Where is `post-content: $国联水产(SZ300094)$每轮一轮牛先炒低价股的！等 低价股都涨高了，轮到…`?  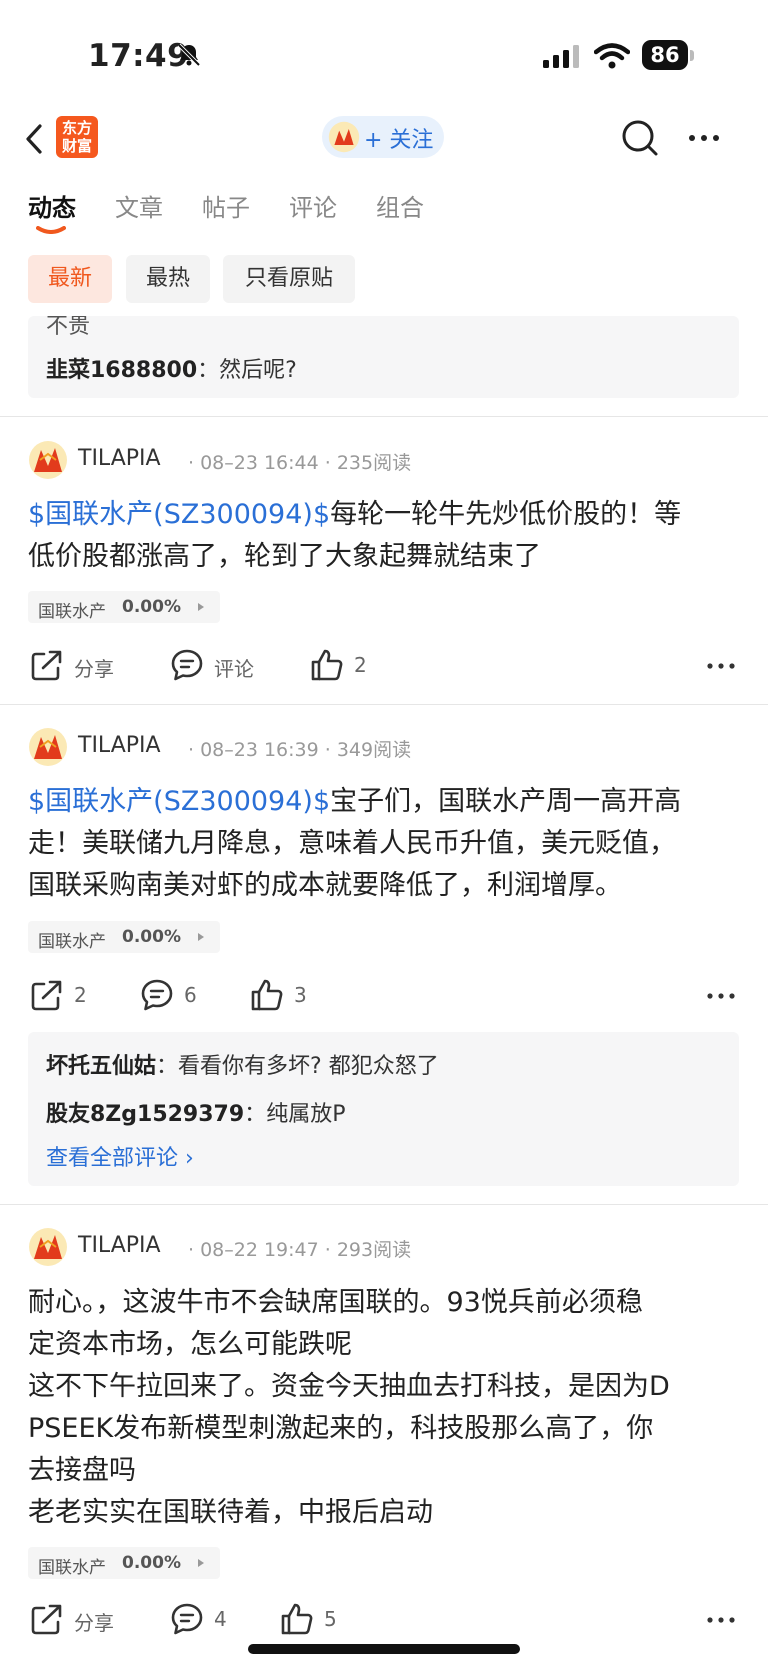 post-content: $国联水产(SZ300094)$每轮一轮牛先炒低价股的！等 低价股都涨高了，轮到… is located at coordinates (385, 536).